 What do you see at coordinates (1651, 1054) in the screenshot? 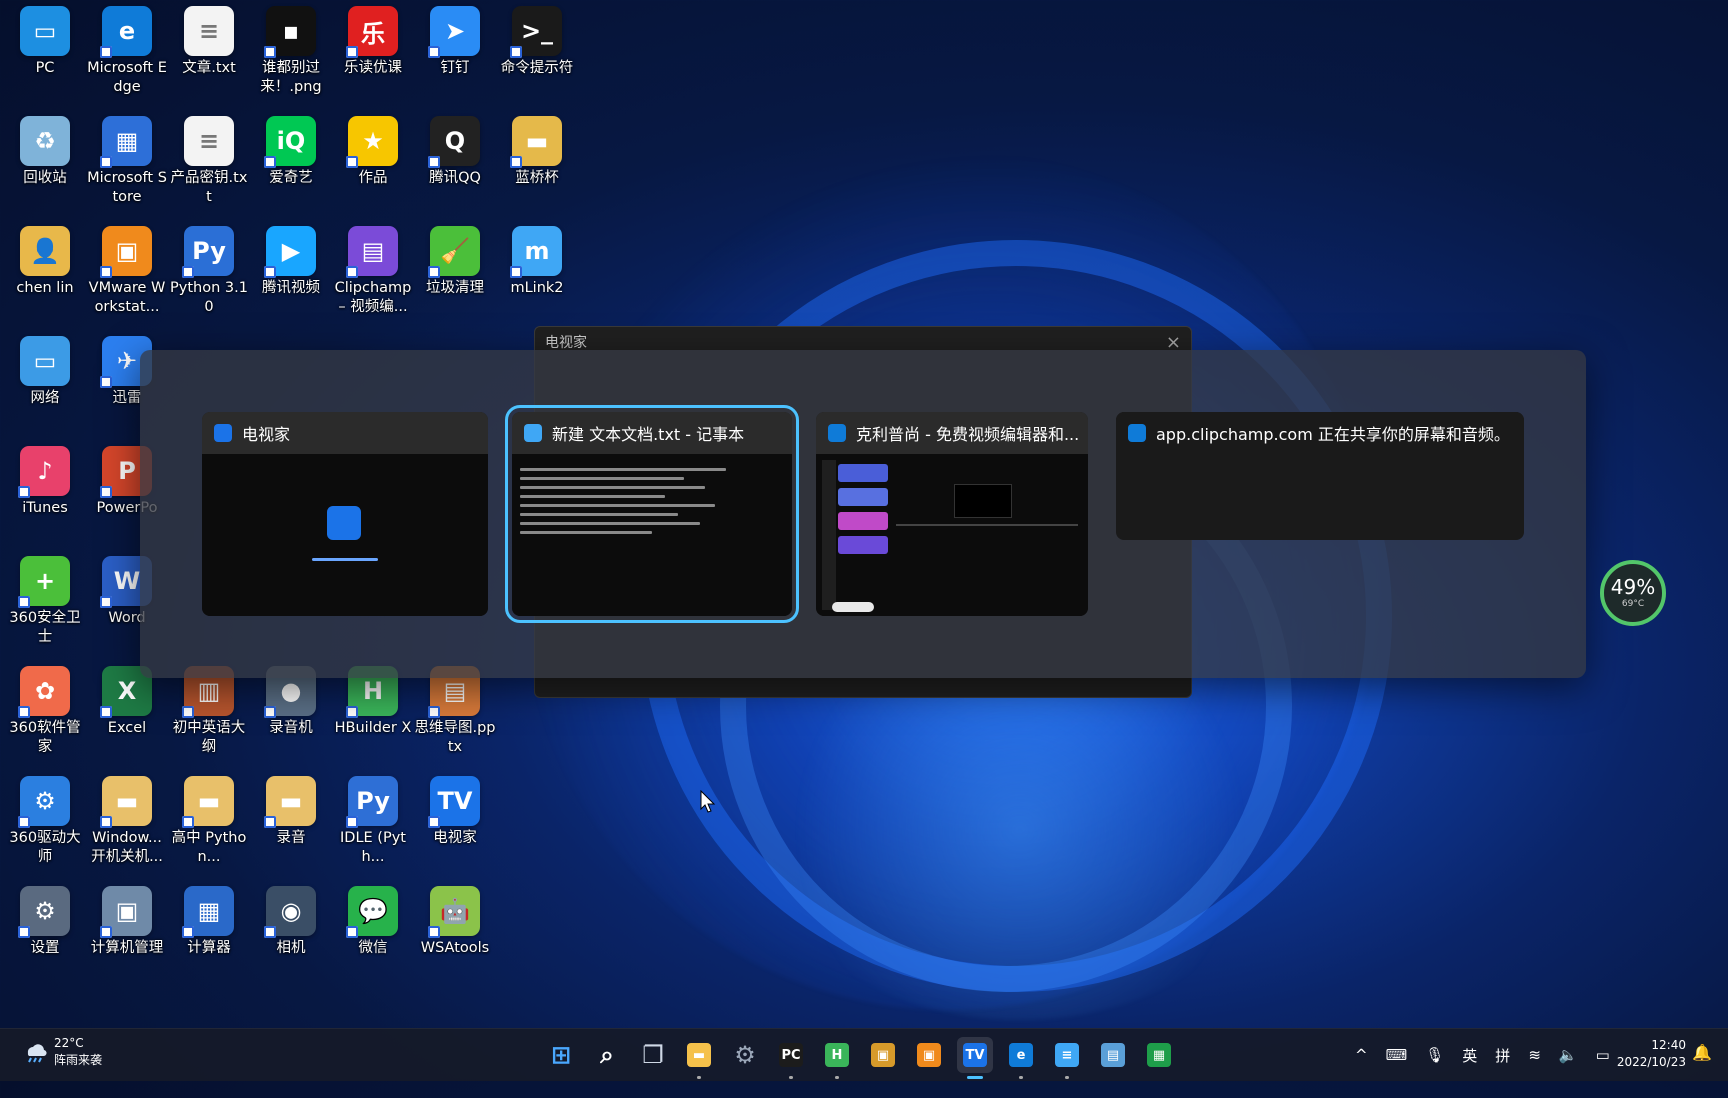
I see `clock: 12:40 2022/10/23` at bounding box center [1651, 1054].